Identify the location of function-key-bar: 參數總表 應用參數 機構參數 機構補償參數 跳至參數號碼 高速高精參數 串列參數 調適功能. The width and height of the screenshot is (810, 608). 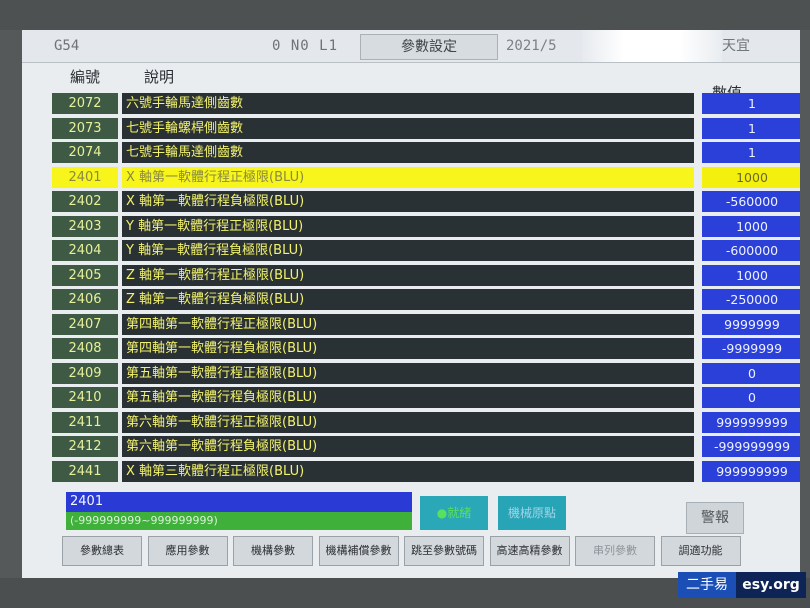
(403, 551).